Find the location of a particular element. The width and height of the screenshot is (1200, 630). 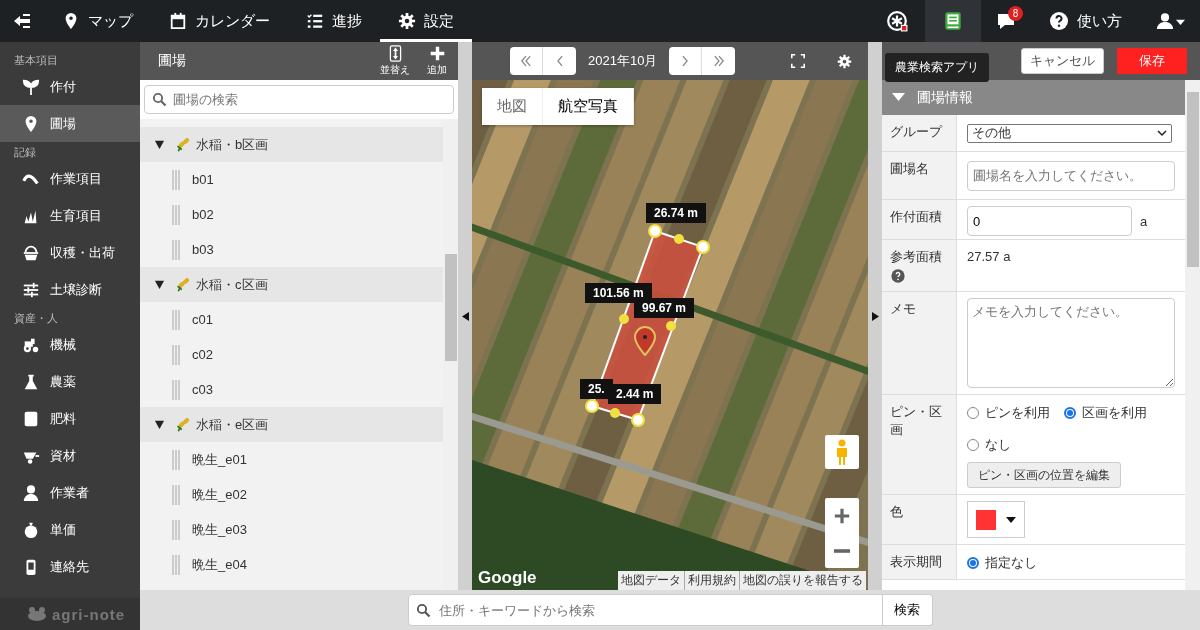

field-label: 表示期間 is located at coordinates (916, 562).